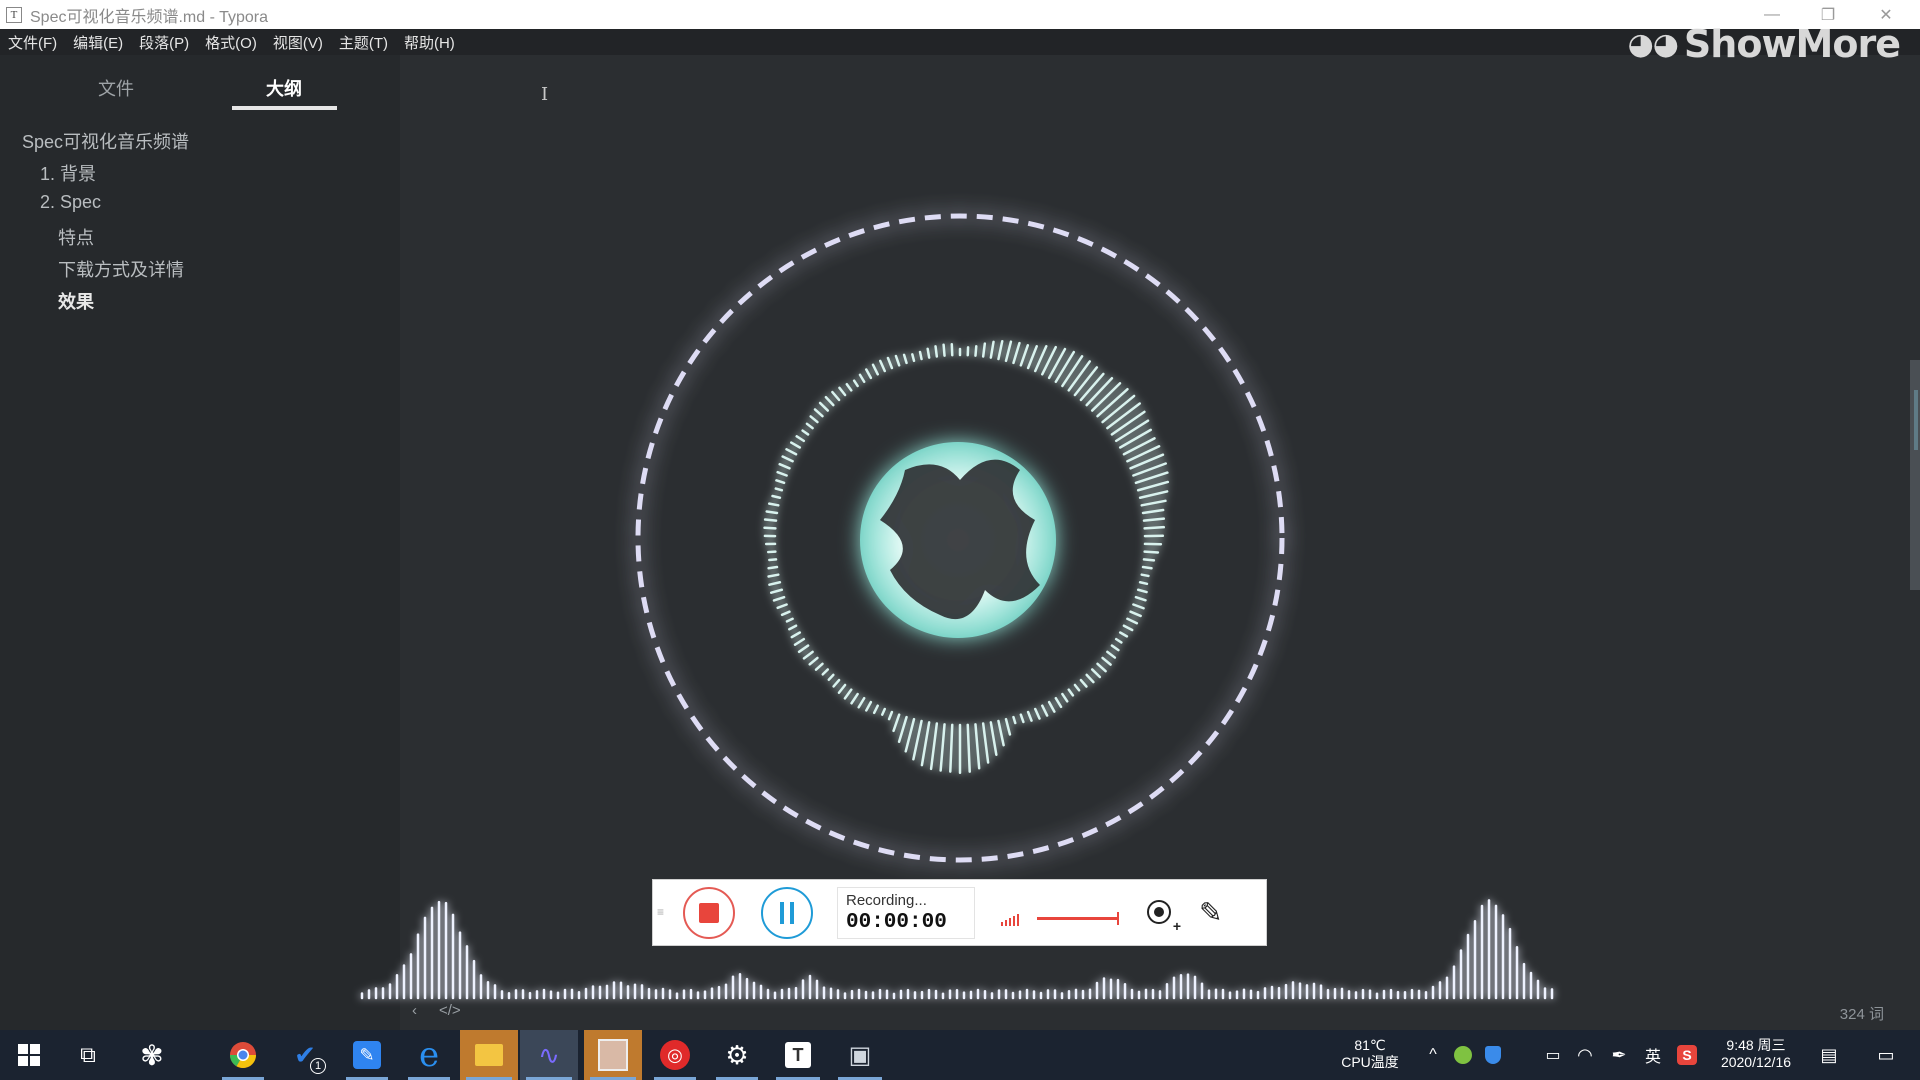 Image resolution: width=1920 pixels, height=1080 pixels. I want to click on network-button: ◠, so click(1585, 1055).